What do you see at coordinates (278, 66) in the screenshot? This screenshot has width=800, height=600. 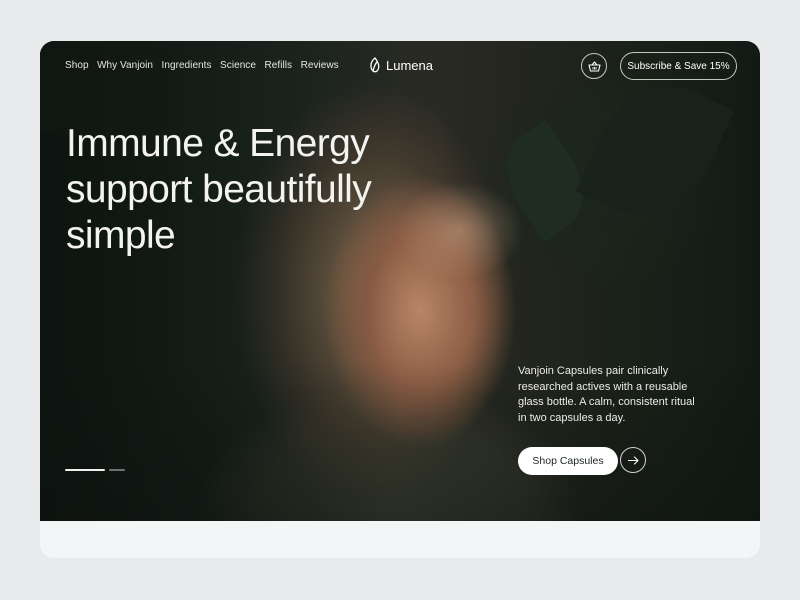 I see `nav-item-refills: Refills` at bounding box center [278, 66].